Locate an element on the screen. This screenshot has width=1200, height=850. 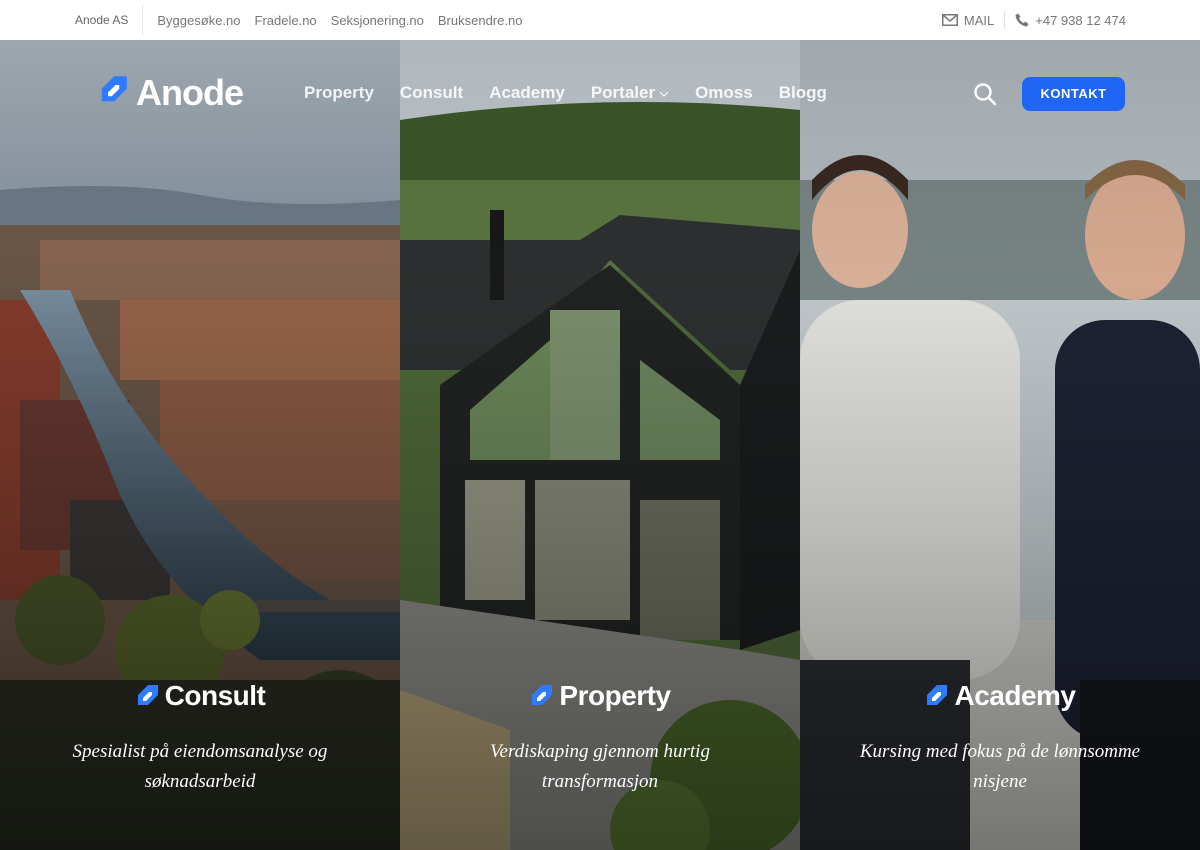
panel-title: Property is located at coordinates (600, 696).